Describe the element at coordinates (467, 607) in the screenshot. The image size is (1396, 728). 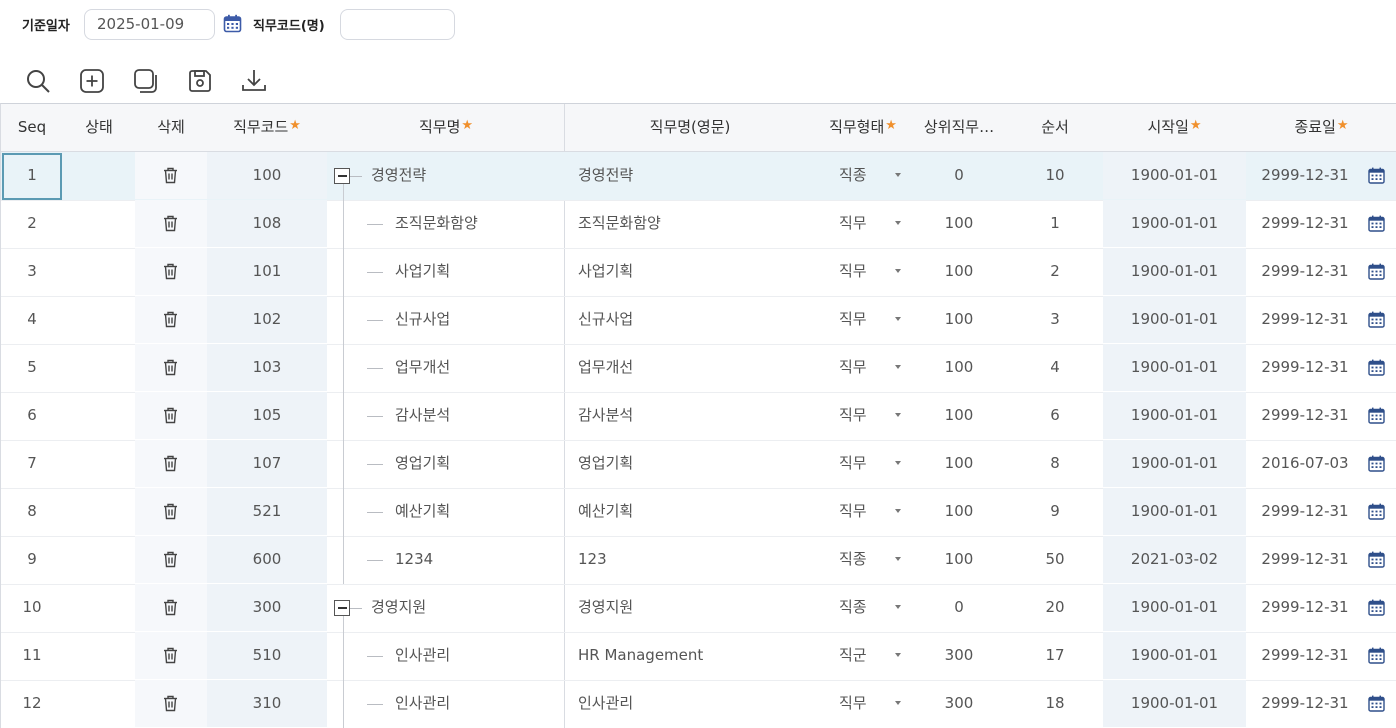
I see `cell-name: 경영지원` at that location.